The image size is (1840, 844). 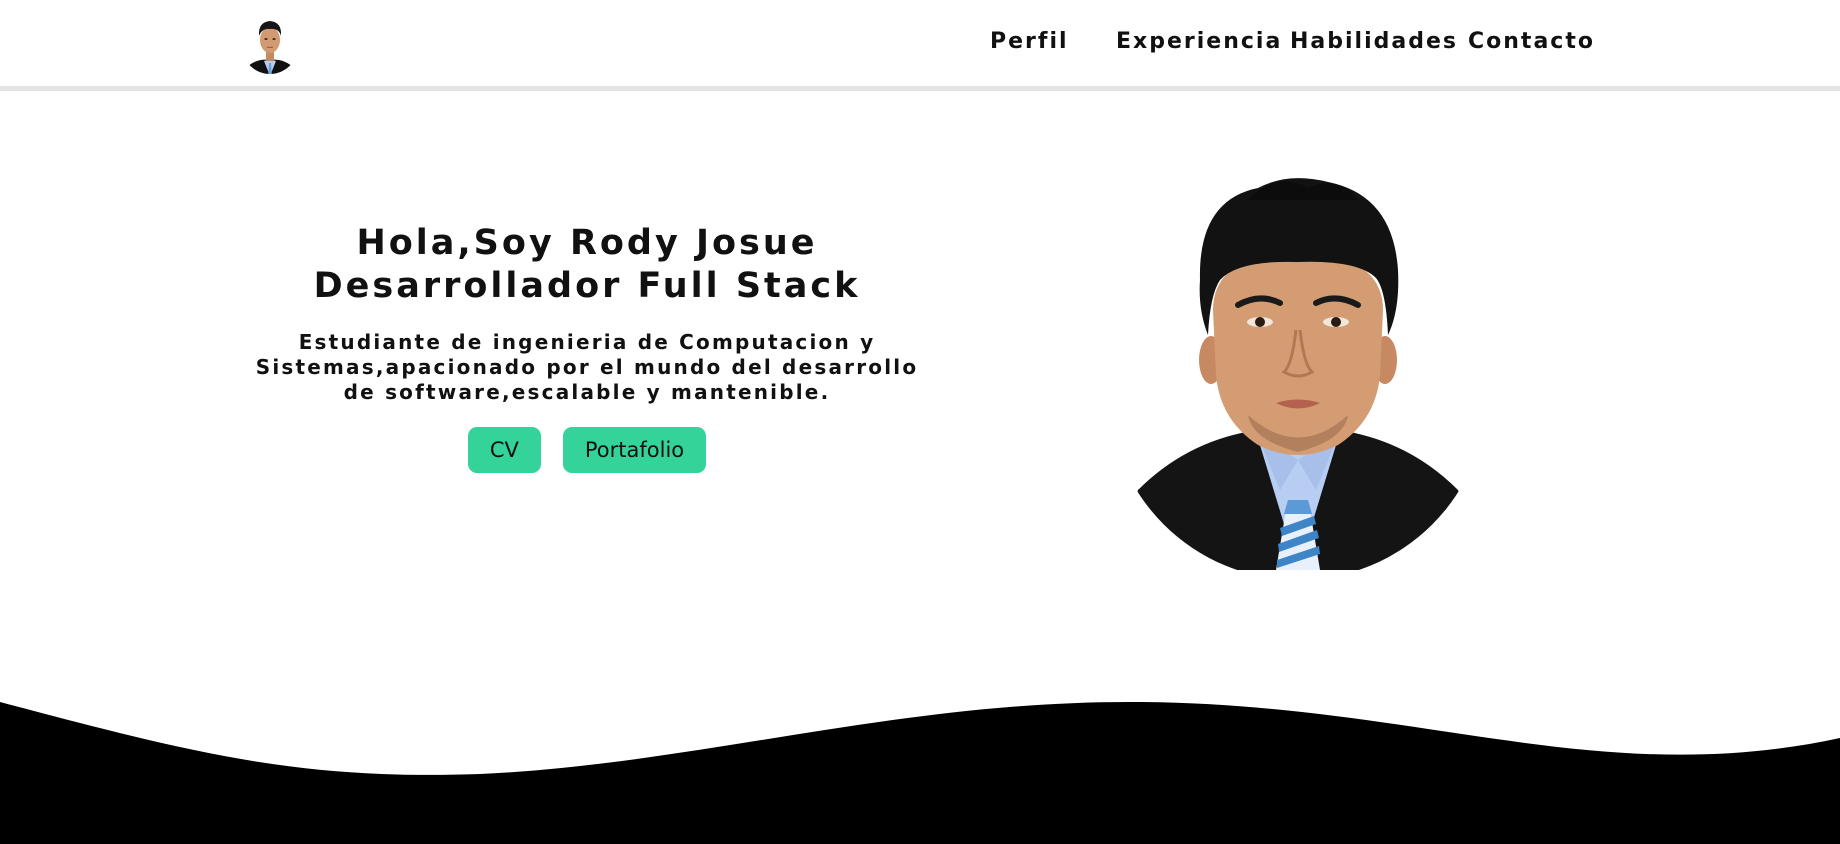 I want to click on nav-item-contacto: Contacto, so click(x=1531, y=41).